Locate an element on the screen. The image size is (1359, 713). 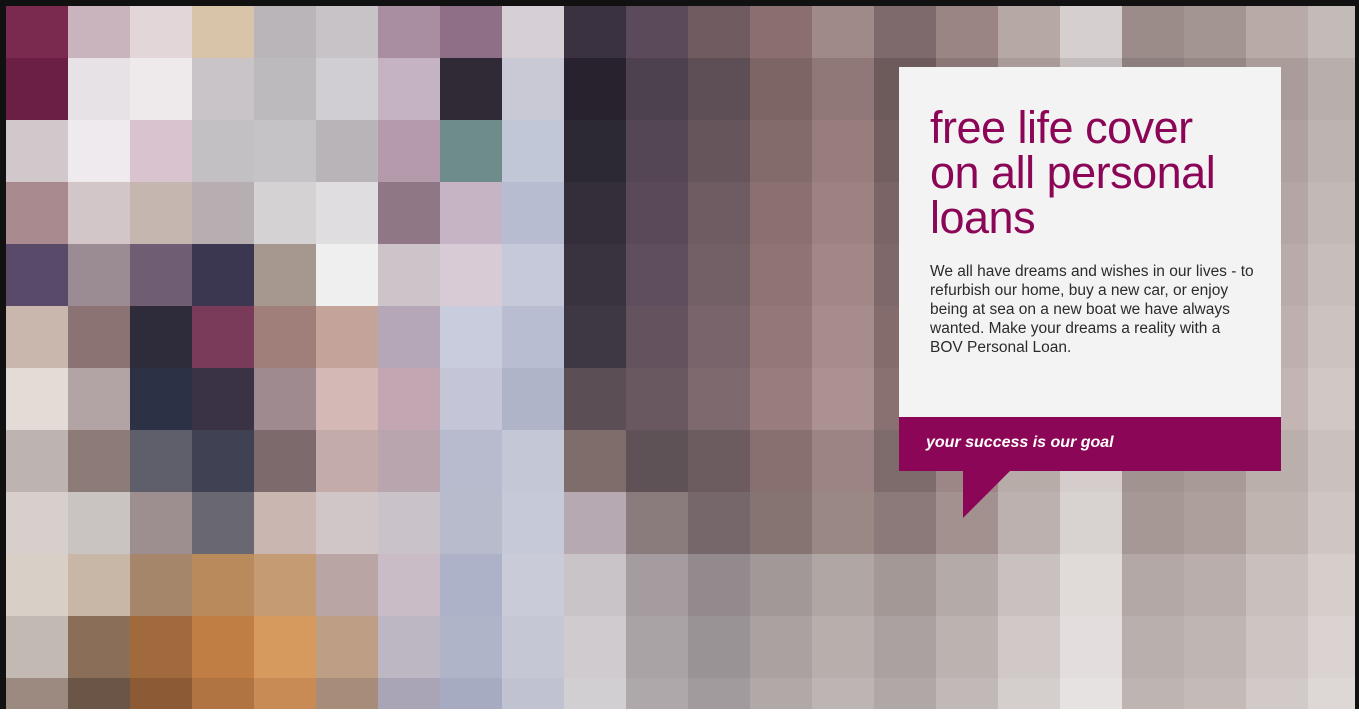
frame-border-right is located at coordinates (1357, 356).